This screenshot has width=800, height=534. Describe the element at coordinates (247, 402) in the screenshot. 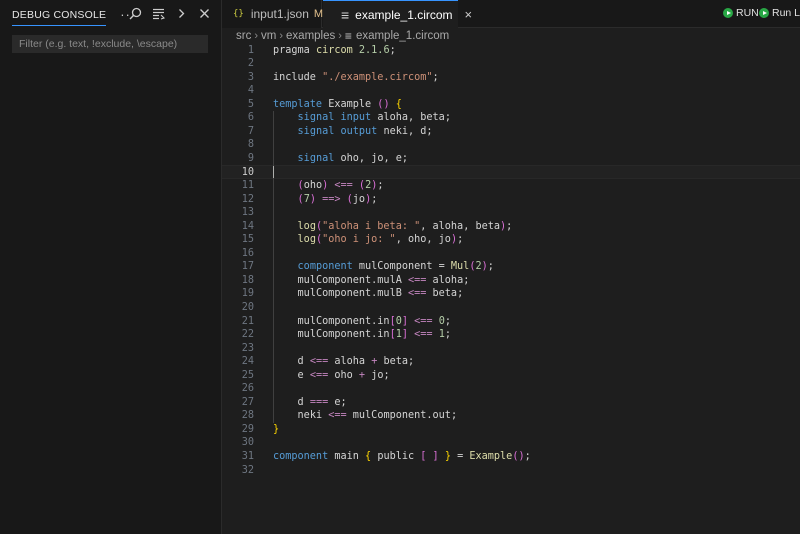

I see `line-number: 27` at that location.